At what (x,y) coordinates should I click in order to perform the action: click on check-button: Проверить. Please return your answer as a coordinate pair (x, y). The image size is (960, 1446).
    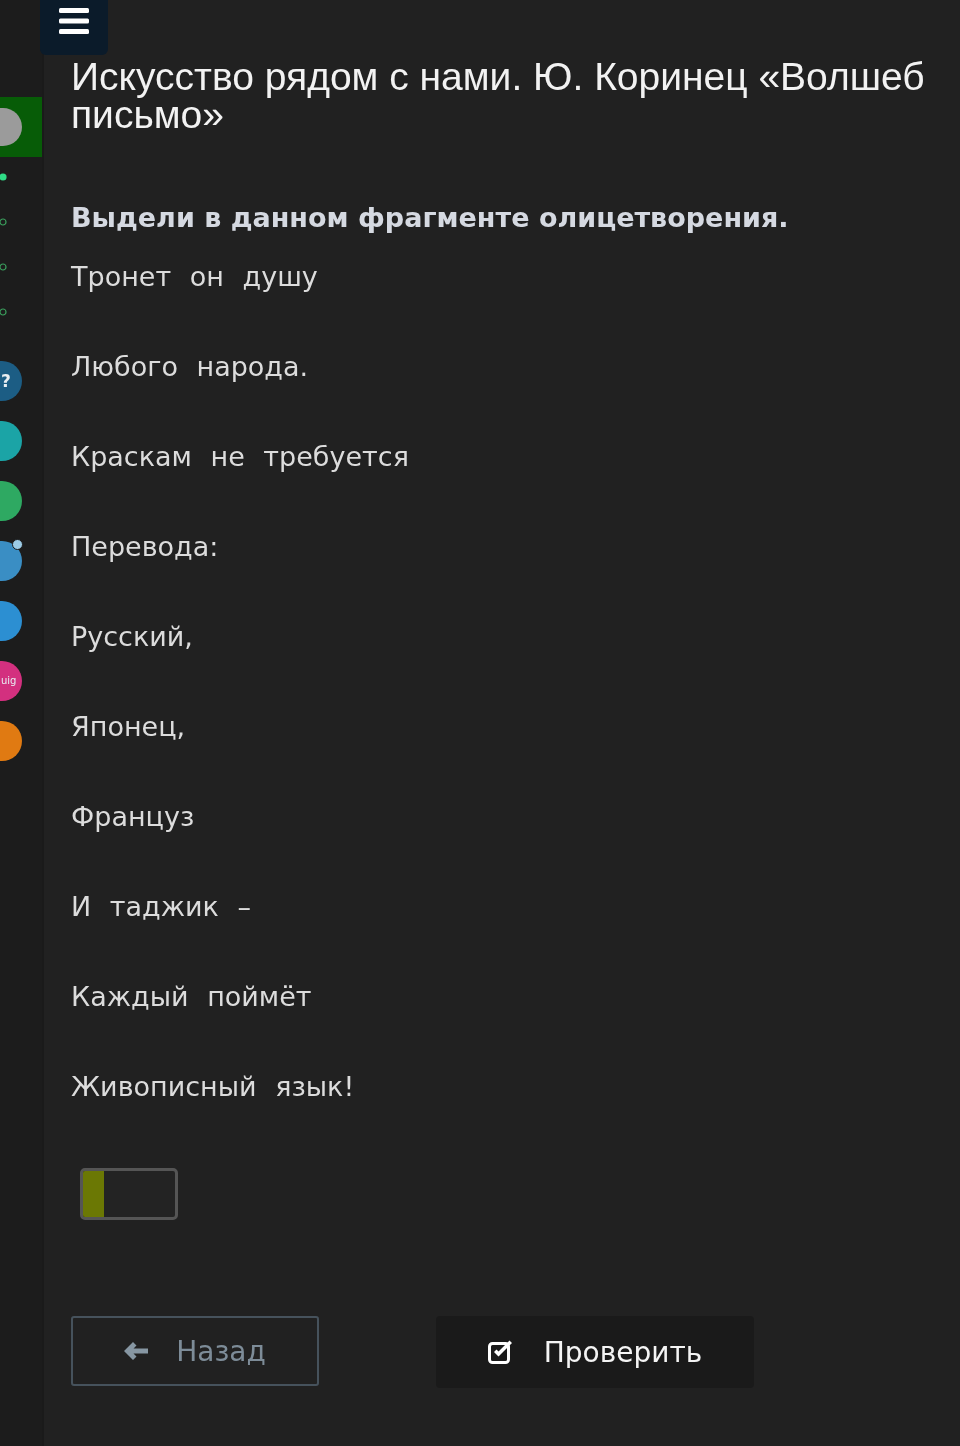
    Looking at the image, I should click on (595, 1352).